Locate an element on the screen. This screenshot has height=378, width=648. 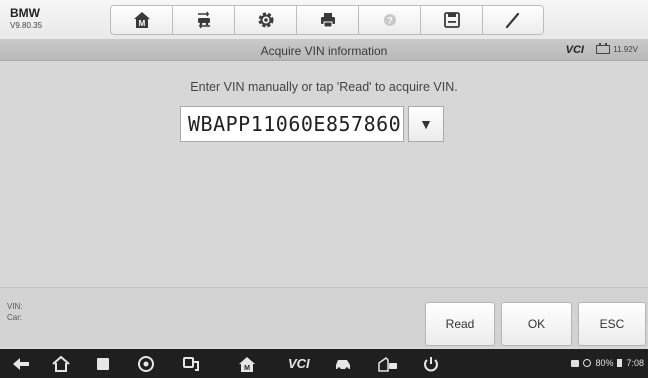
save-button is located at coordinates (451, 20).